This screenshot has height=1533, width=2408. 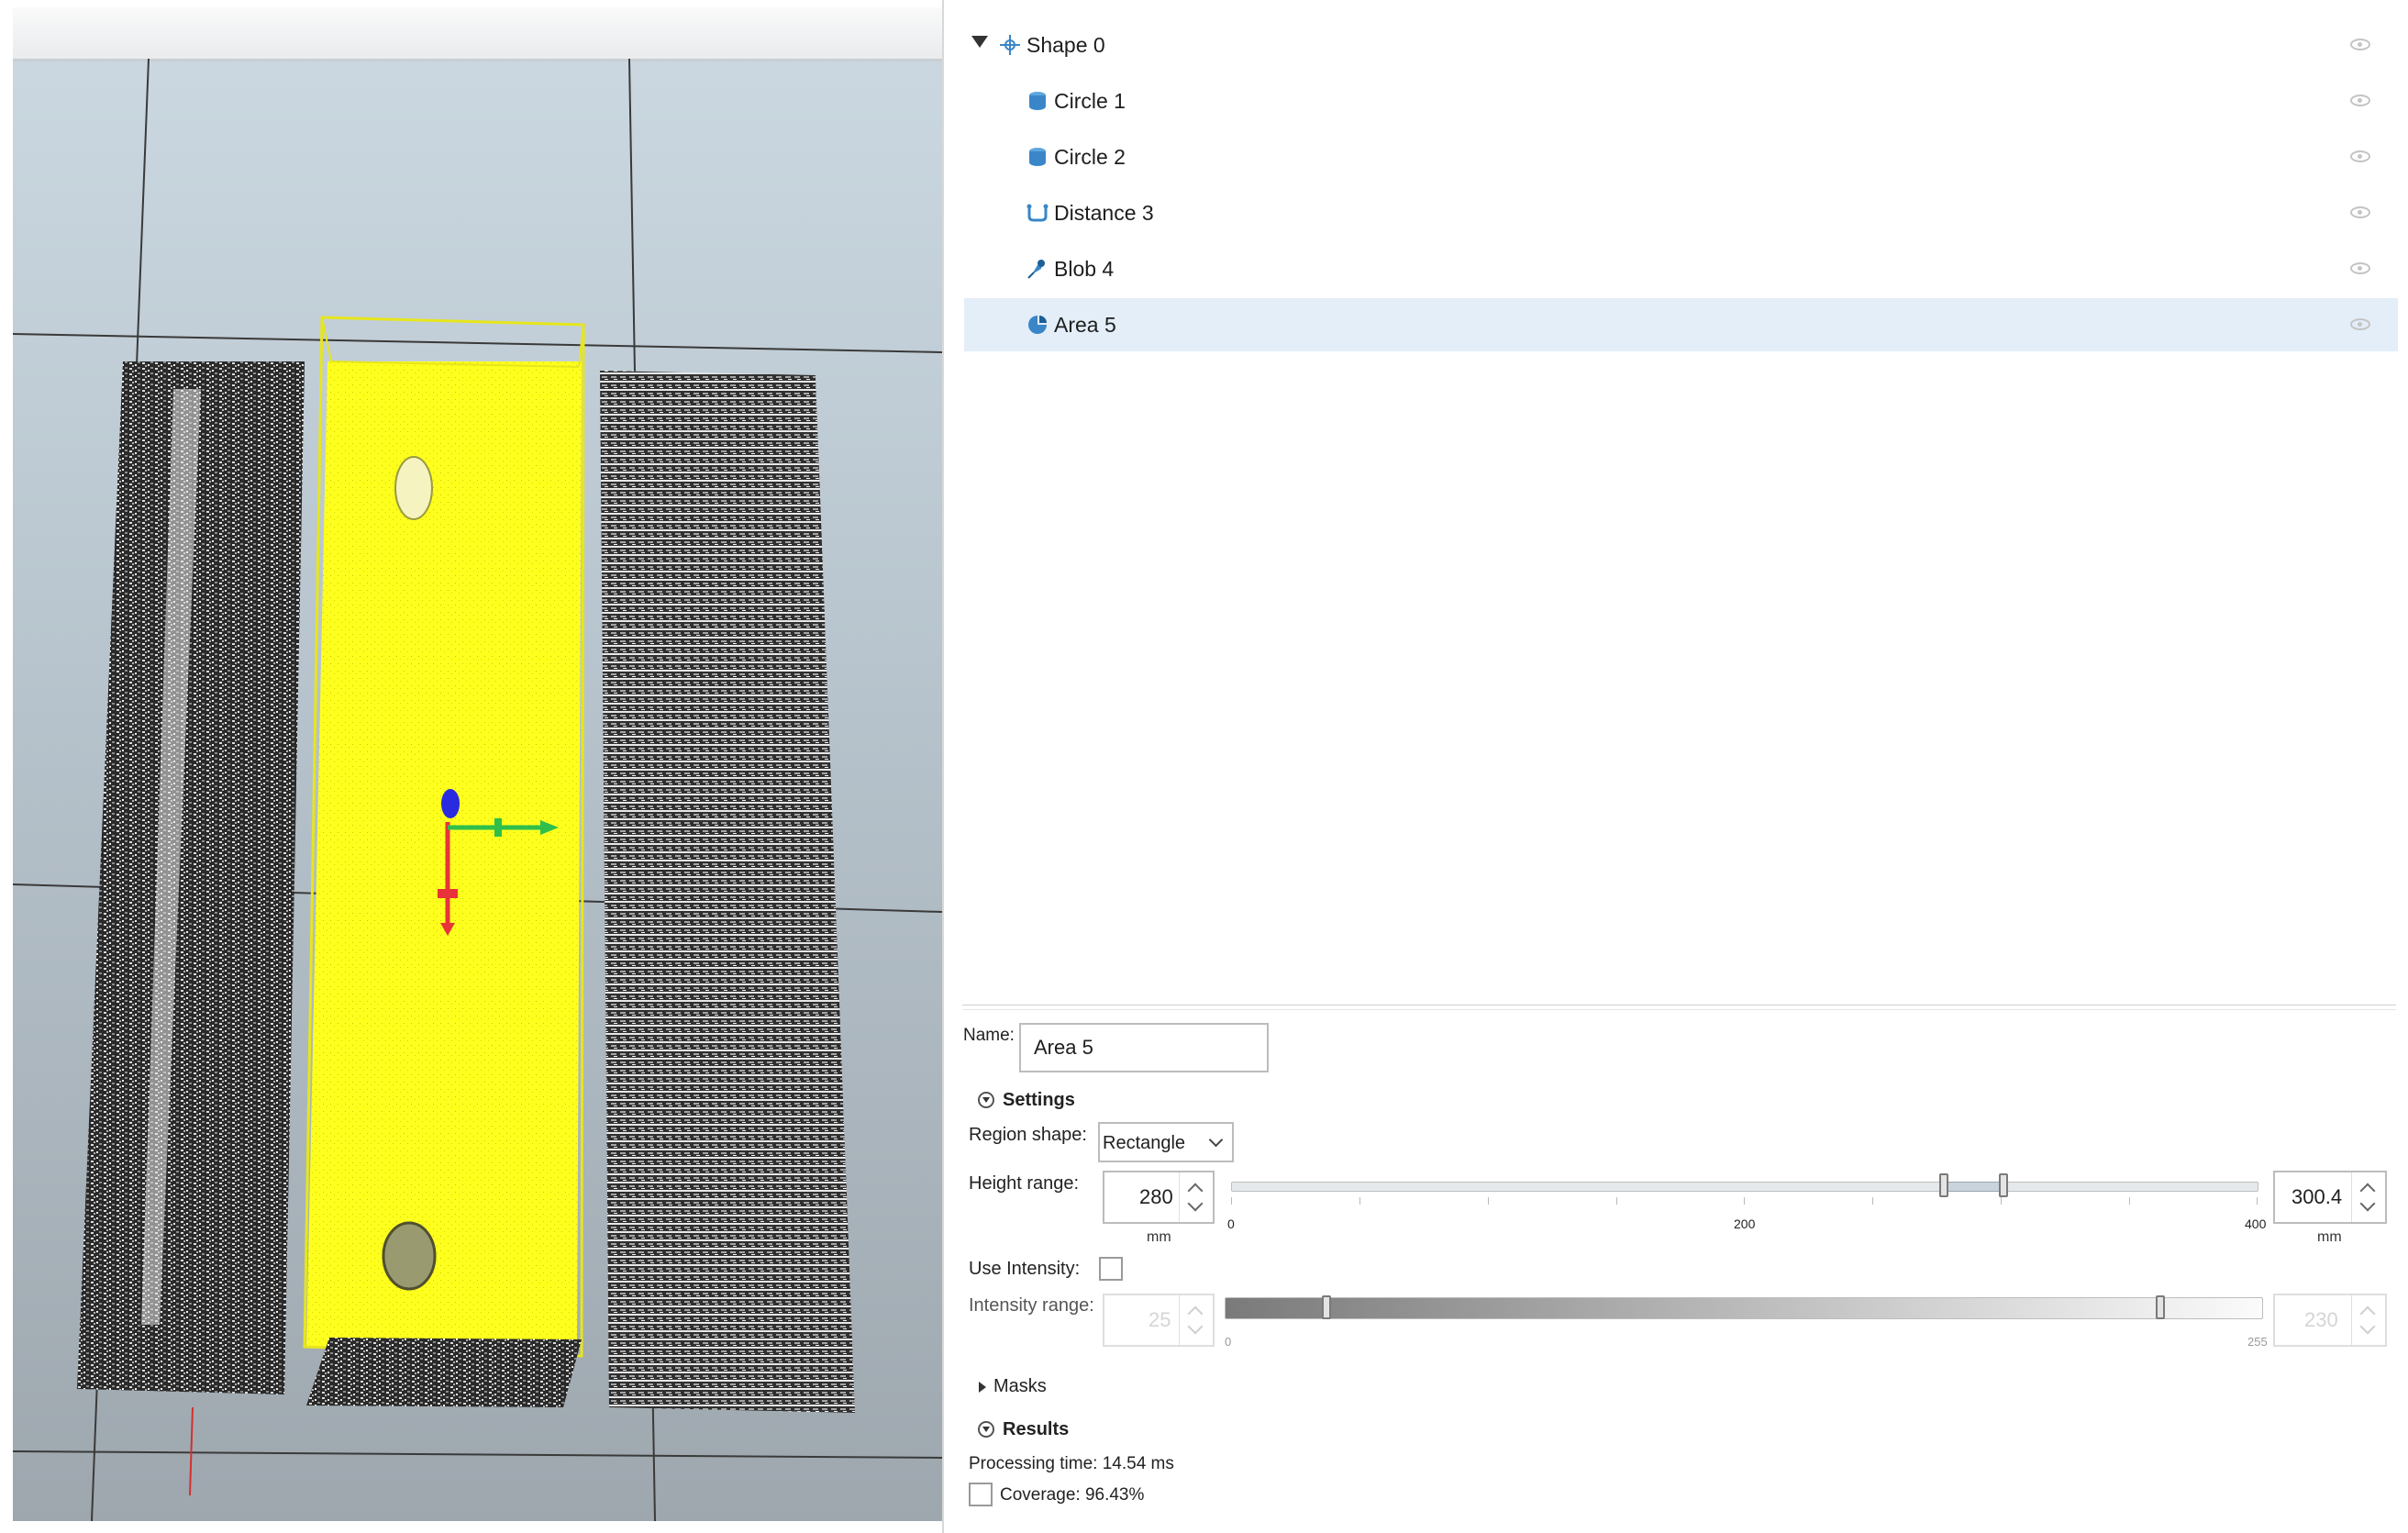 I want to click on panel-divider, so click(x=1679, y=1008).